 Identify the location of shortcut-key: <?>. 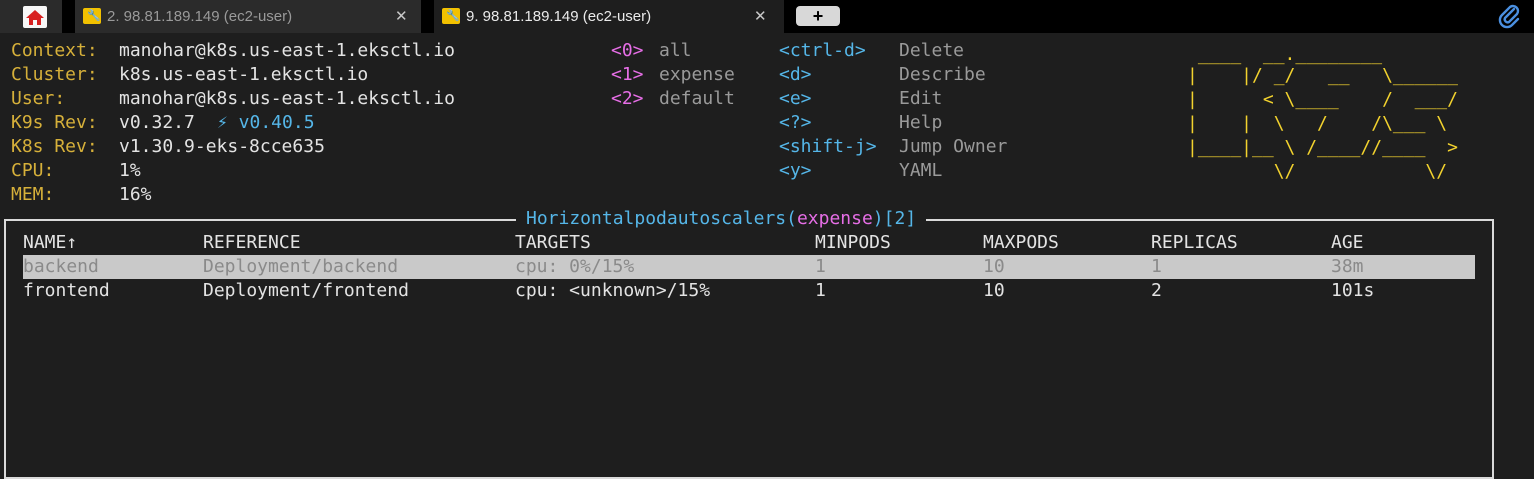
(795, 123).